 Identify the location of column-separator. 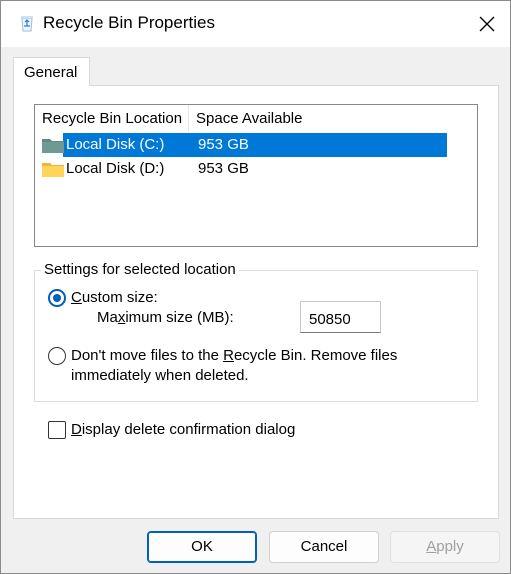
(188, 118).